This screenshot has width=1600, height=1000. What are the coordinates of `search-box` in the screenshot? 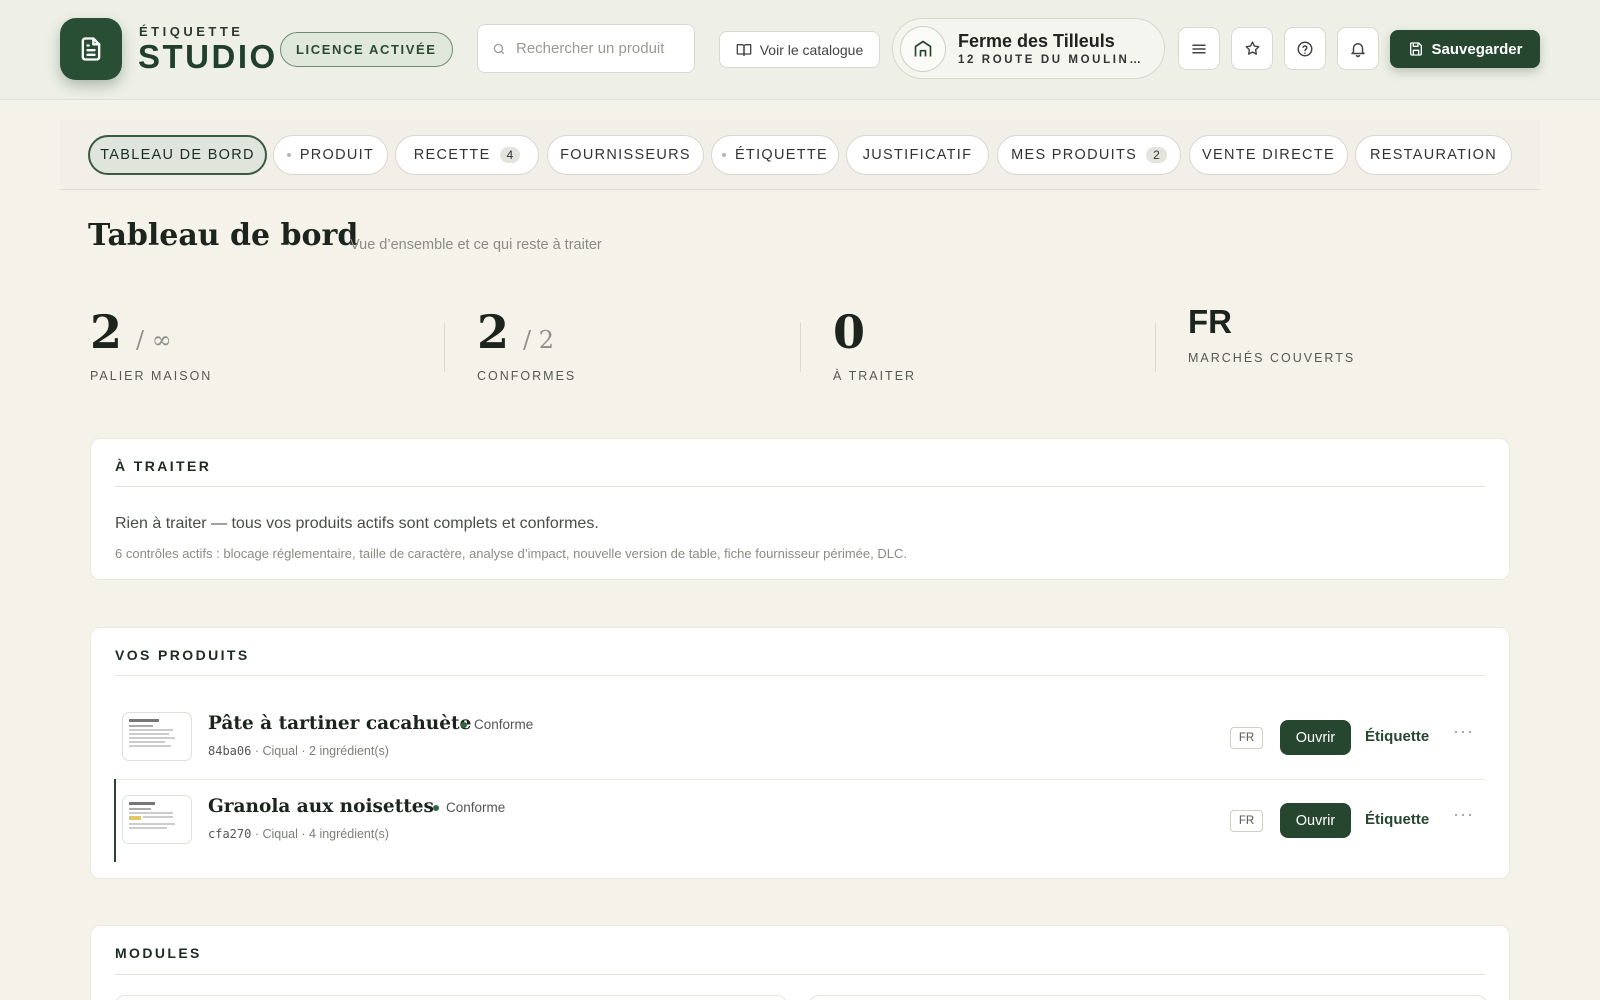 It's located at (586, 48).